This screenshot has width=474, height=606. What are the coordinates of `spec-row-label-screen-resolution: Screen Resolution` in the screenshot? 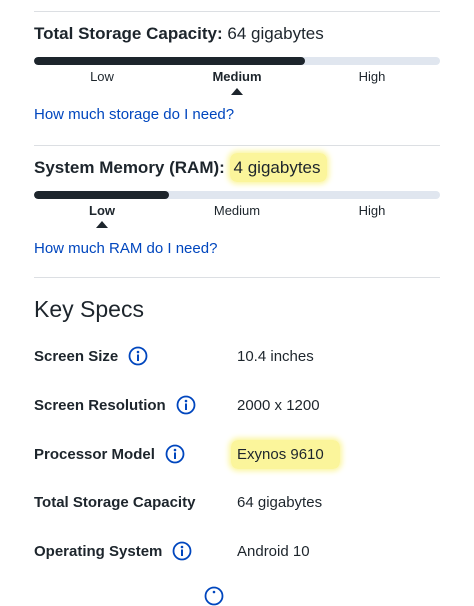 It's located at (115, 405).